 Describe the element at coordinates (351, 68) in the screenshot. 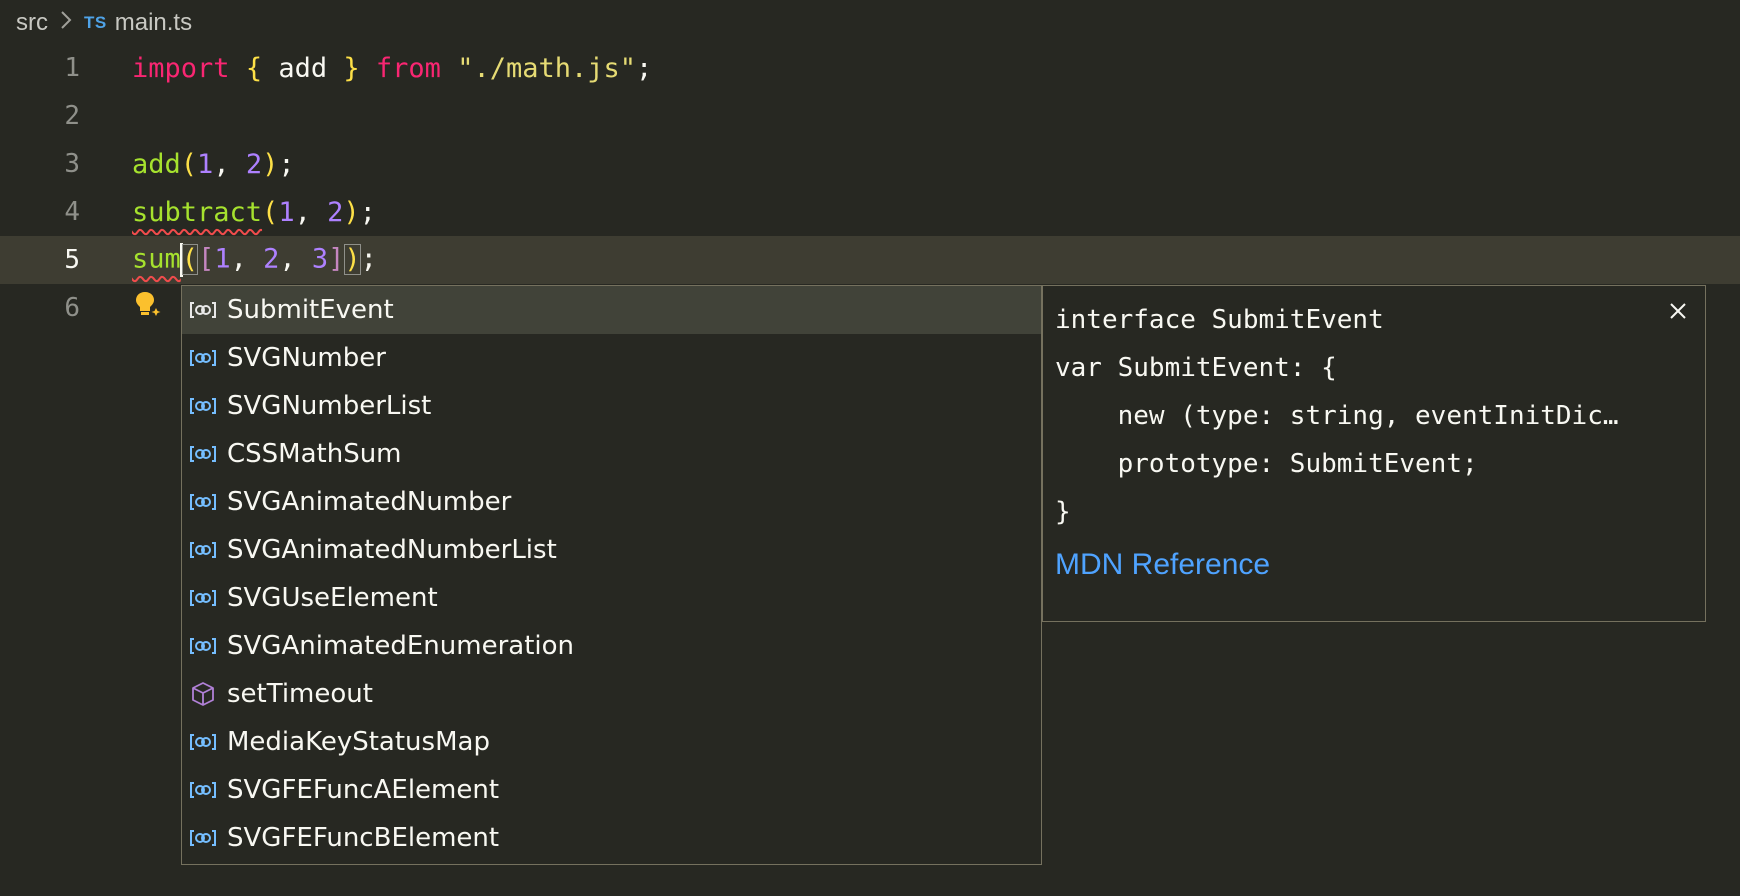

I see `brace-close: }` at that location.